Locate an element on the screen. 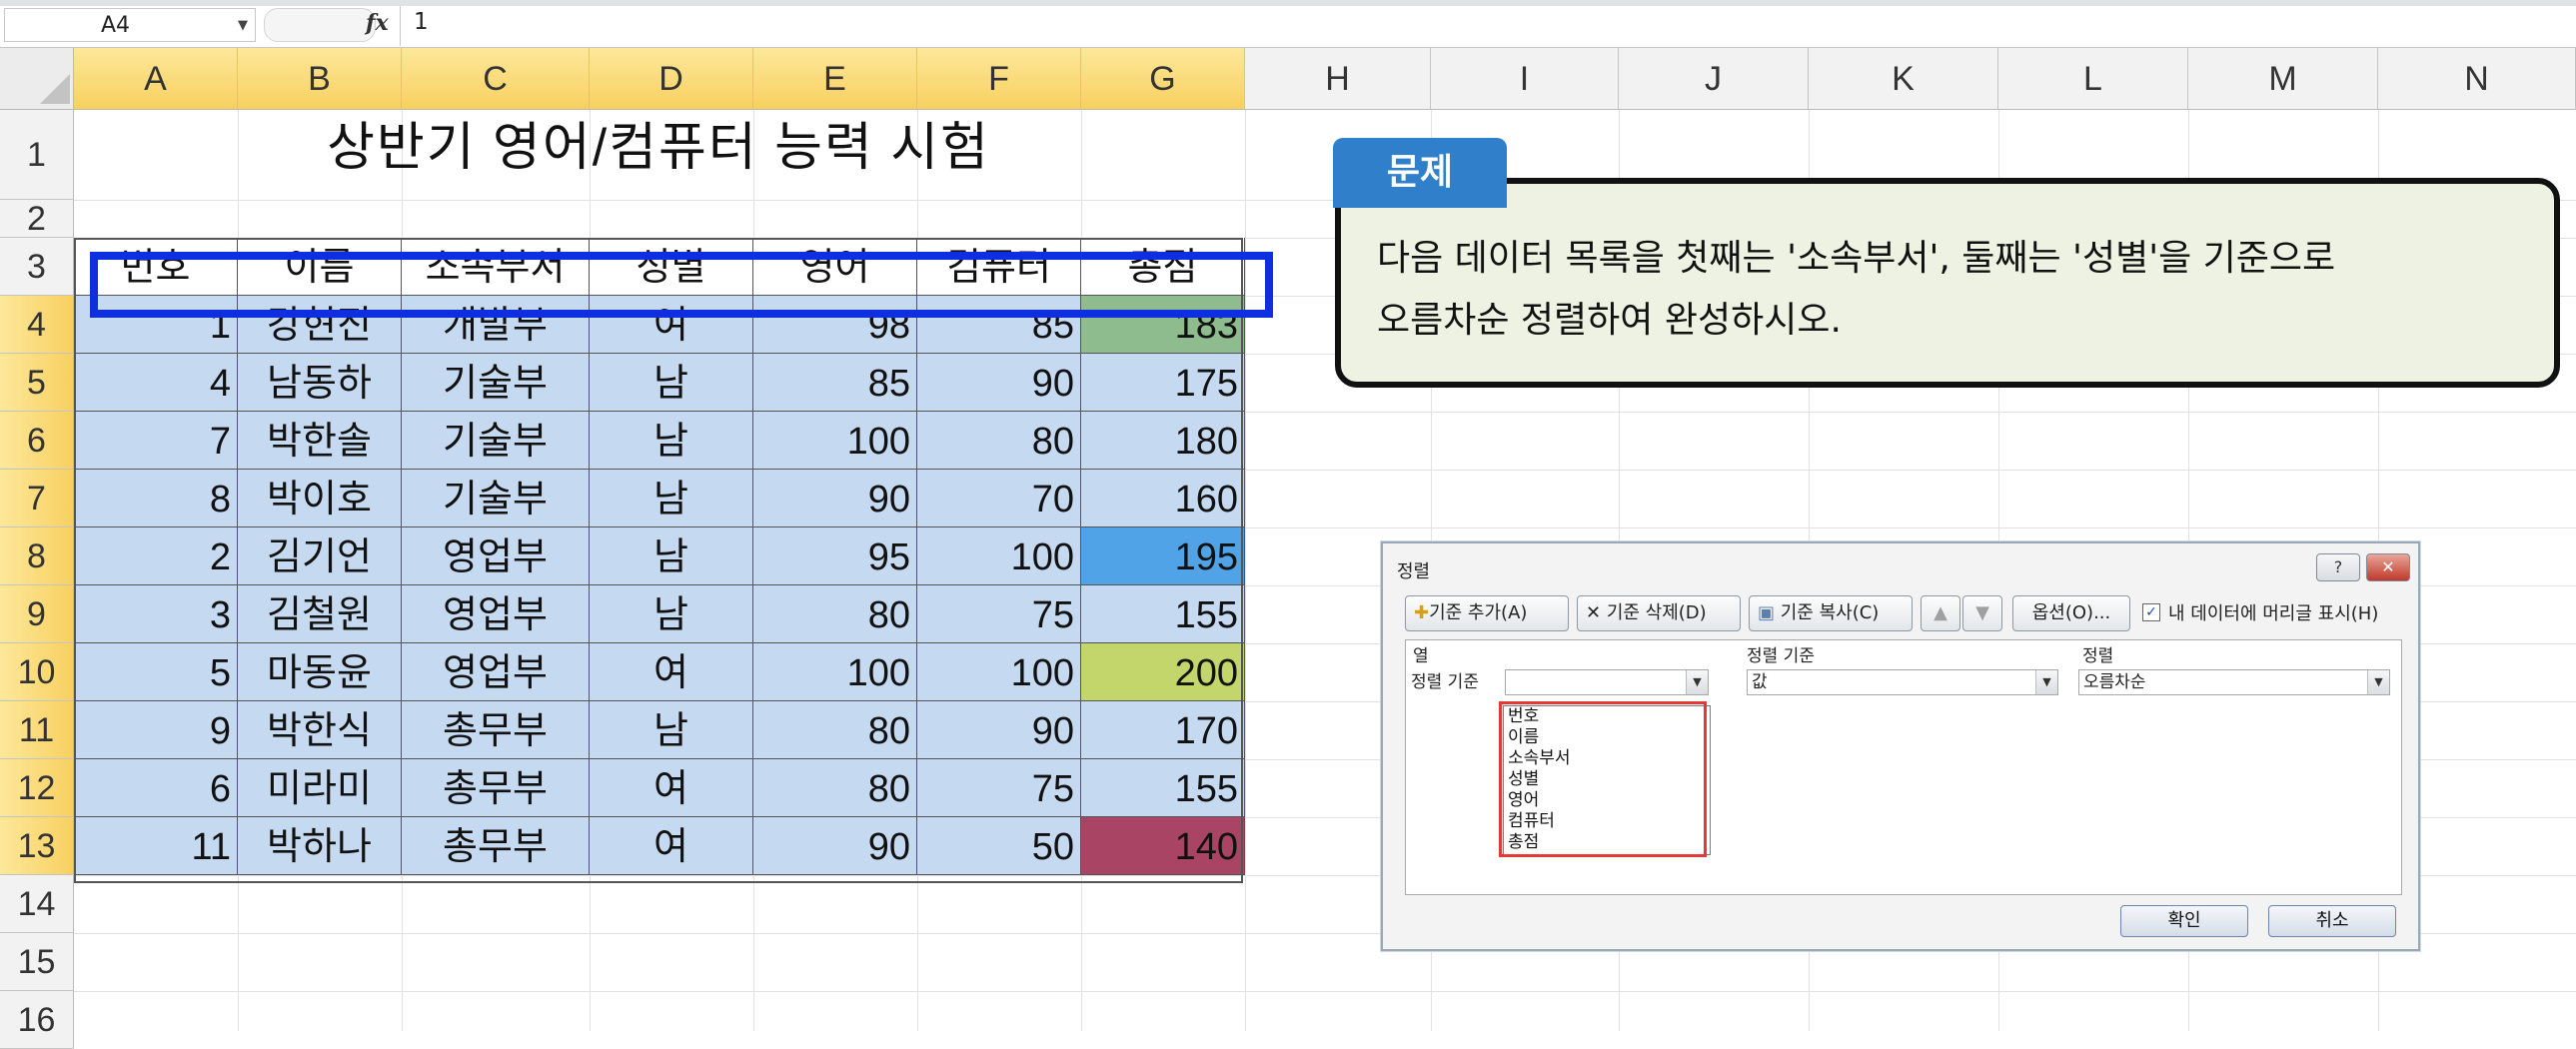 This screenshot has height=1049, width=2576. move-down-button: ▼ is located at coordinates (1982, 613).